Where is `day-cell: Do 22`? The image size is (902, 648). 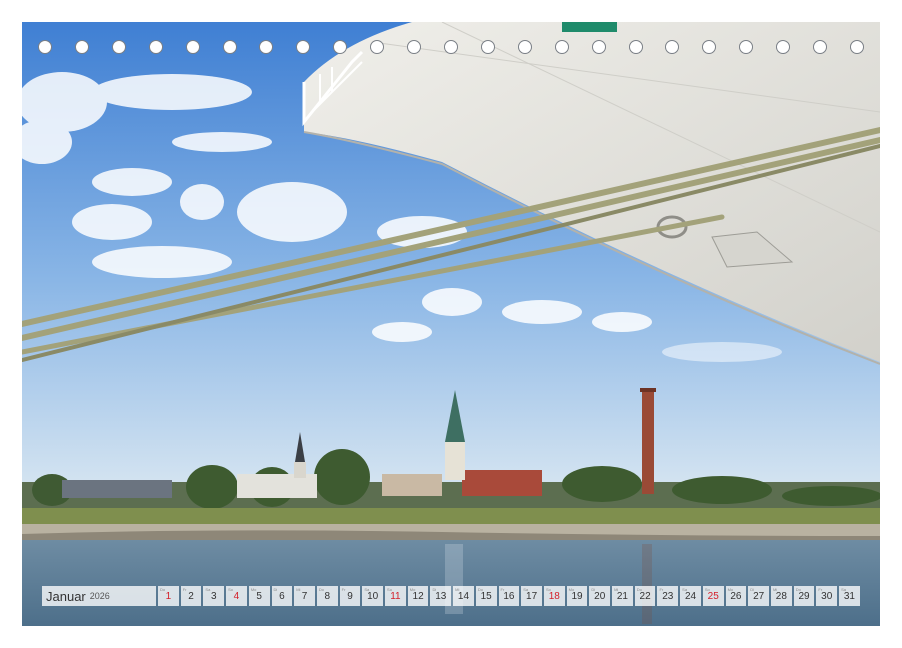
day-cell: Do 22 is located at coordinates (645, 596).